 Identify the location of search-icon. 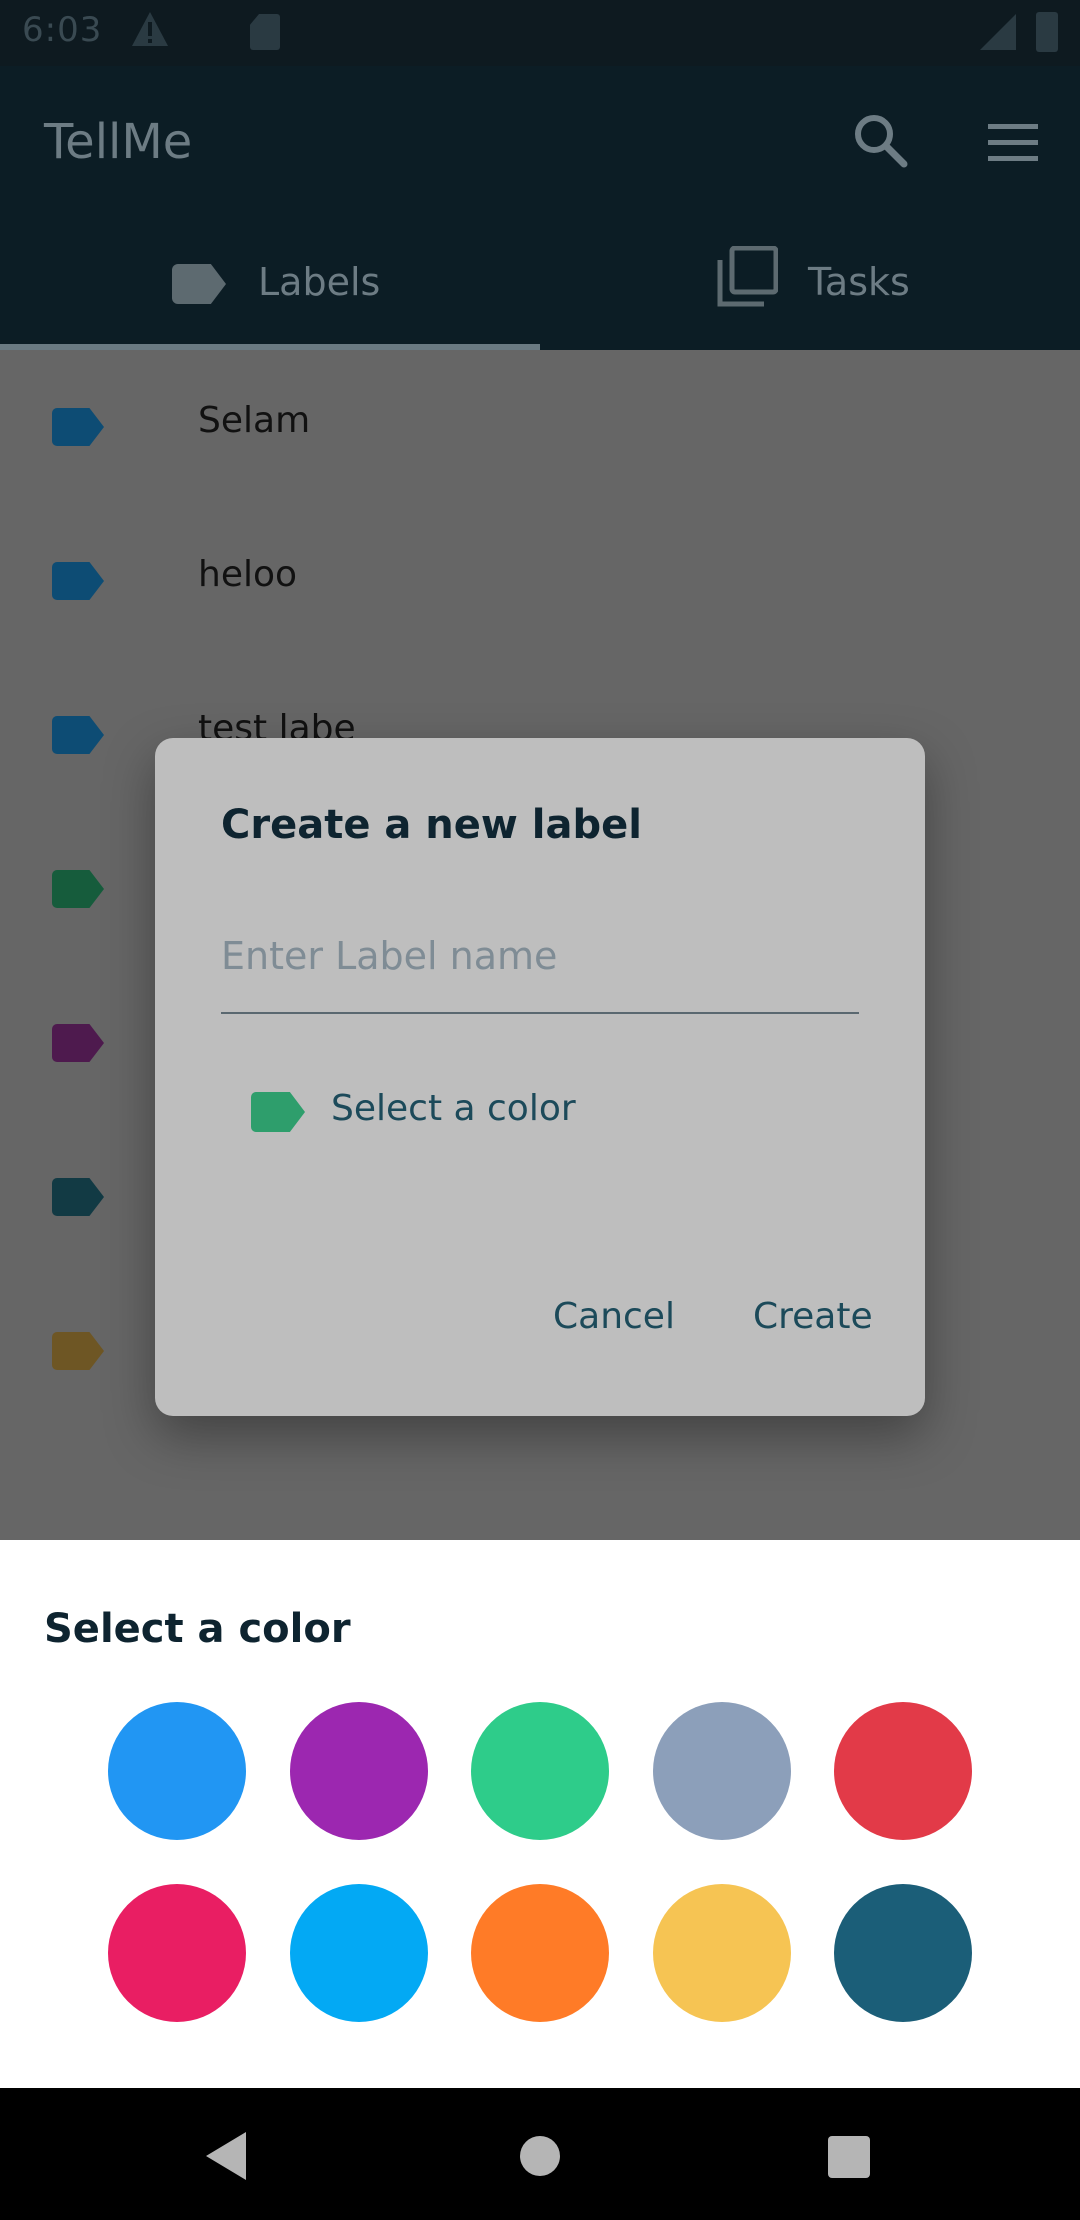
(880, 140).